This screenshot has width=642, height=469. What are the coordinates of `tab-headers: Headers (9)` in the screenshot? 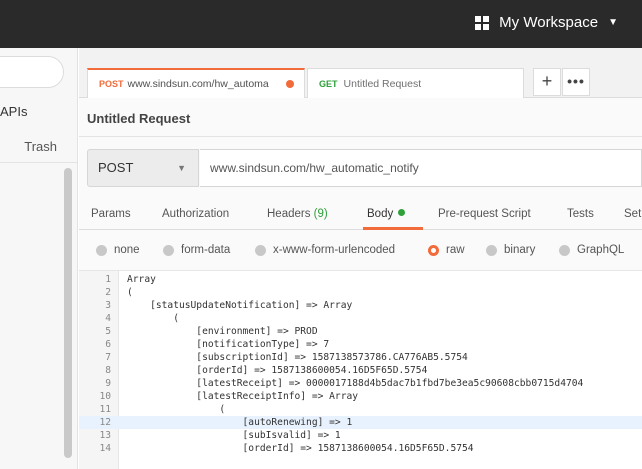 It's located at (297, 214).